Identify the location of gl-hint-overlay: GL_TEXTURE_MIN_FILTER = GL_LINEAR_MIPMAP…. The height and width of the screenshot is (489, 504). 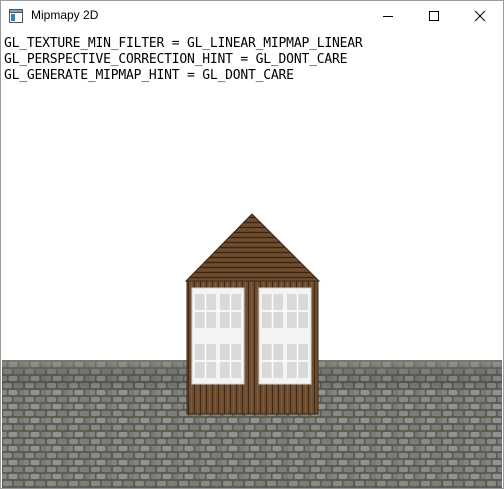
(183, 60).